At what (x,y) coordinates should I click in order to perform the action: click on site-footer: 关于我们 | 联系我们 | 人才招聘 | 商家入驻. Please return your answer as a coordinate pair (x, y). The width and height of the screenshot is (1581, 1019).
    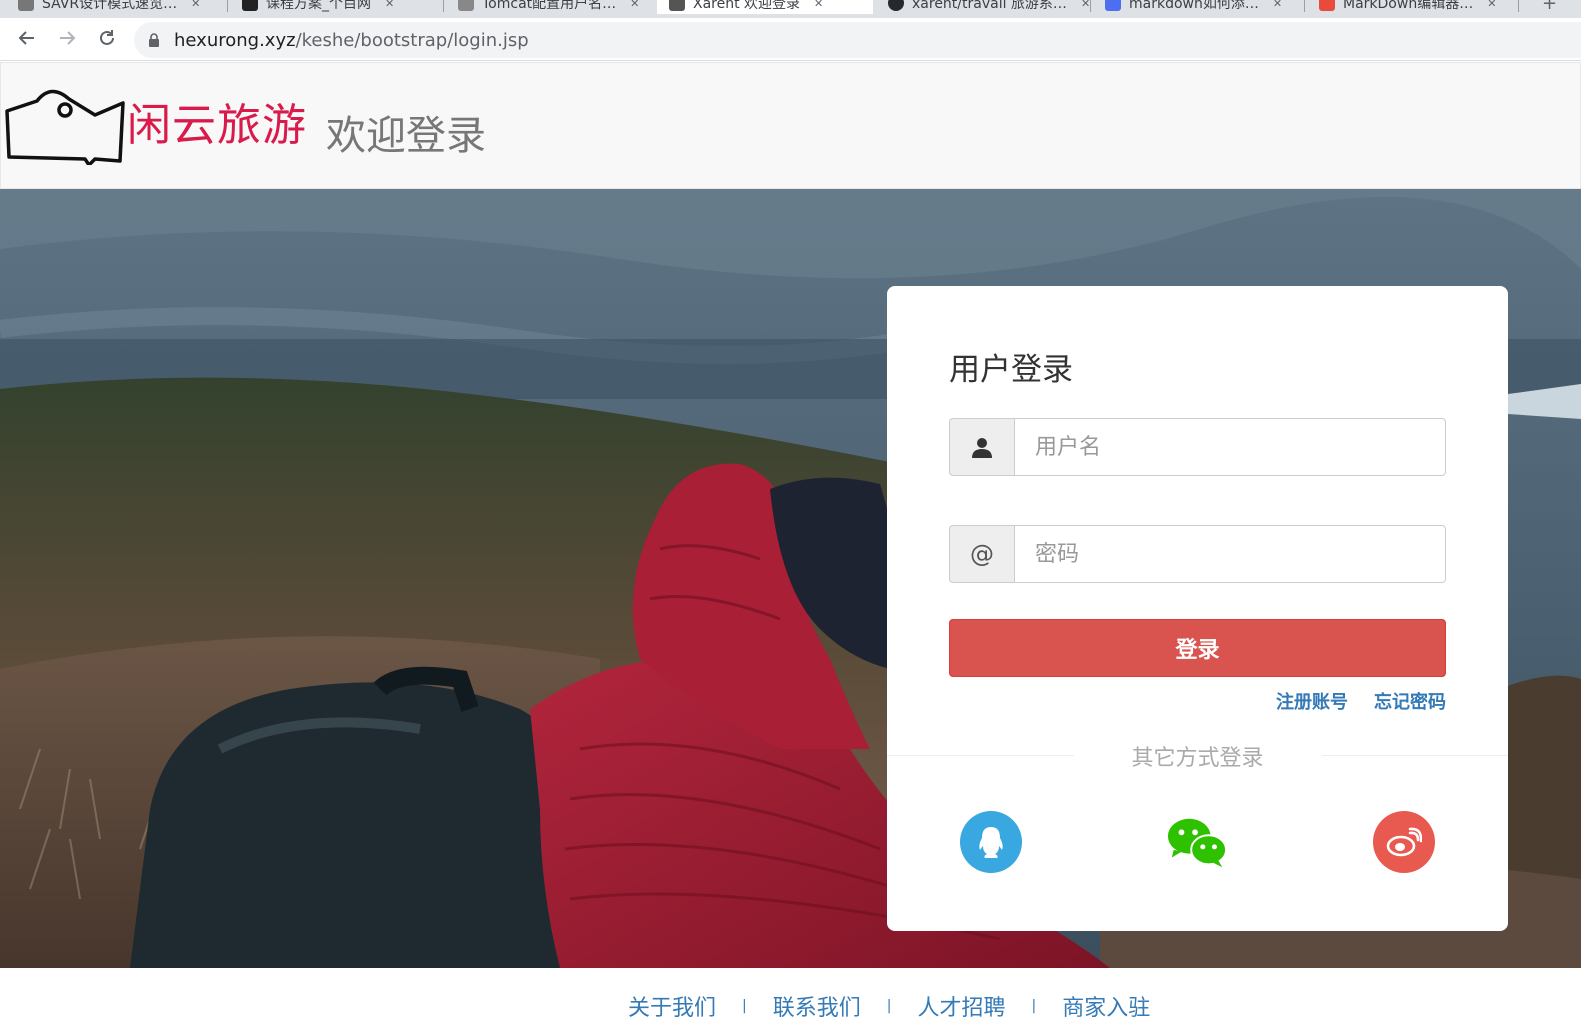
    Looking at the image, I should click on (790, 993).